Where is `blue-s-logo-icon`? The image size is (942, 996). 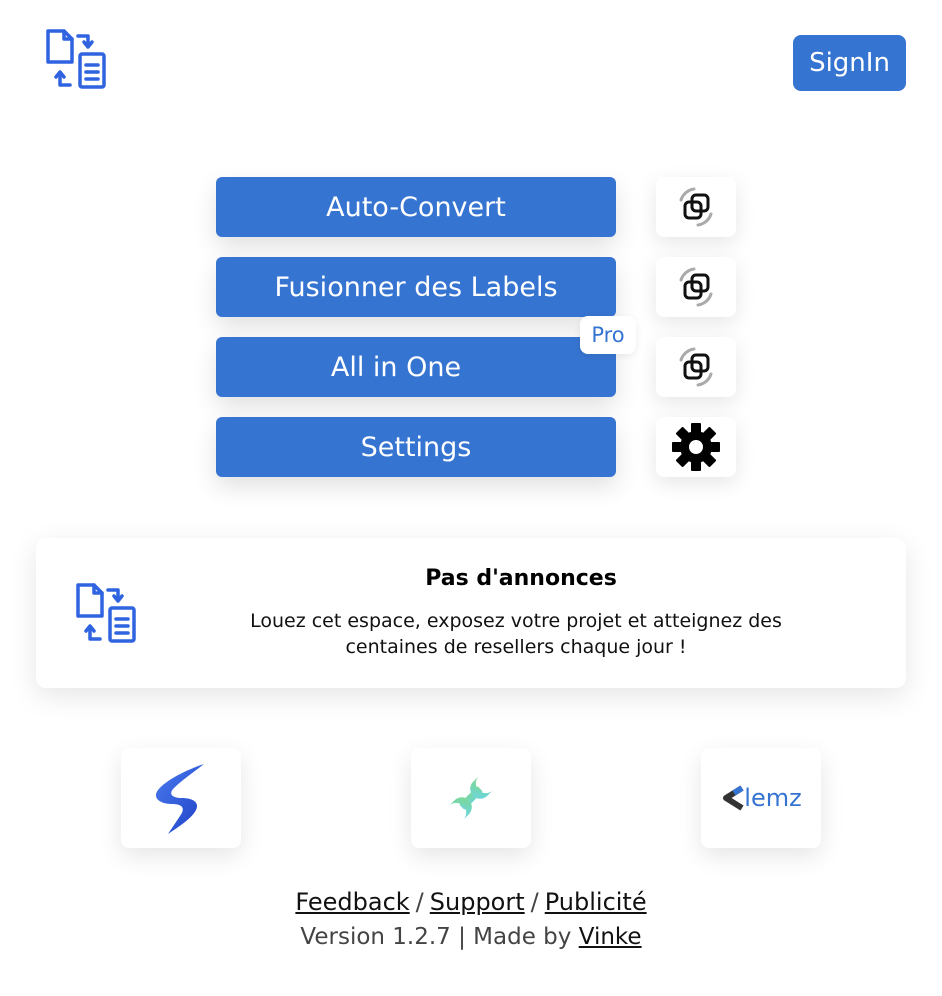 blue-s-logo-icon is located at coordinates (179, 799).